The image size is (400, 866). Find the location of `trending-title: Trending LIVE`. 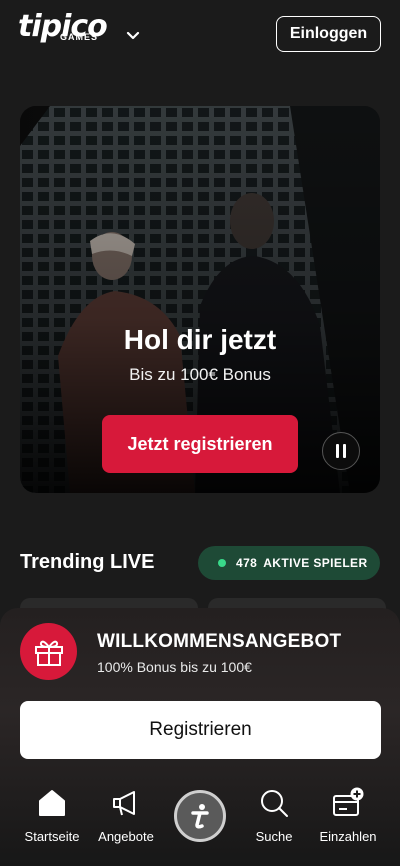

trending-title: Trending LIVE is located at coordinates (87, 562).